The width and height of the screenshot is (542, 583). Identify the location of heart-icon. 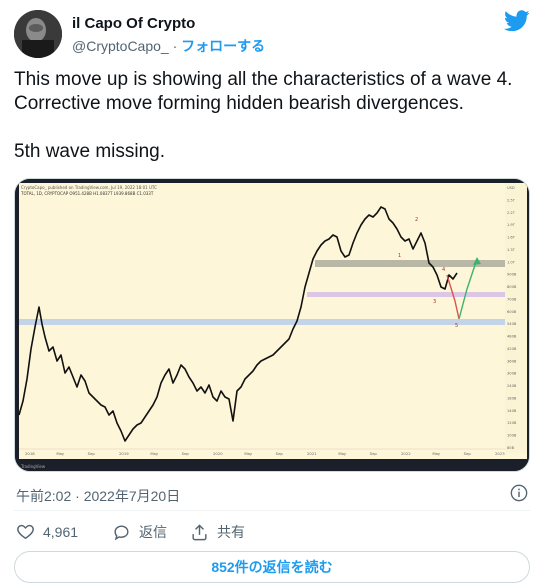
(25, 532).